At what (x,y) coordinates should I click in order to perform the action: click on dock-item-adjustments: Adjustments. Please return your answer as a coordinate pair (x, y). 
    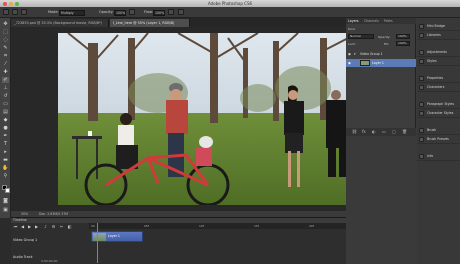
    Looking at the image, I should click on (438, 52).